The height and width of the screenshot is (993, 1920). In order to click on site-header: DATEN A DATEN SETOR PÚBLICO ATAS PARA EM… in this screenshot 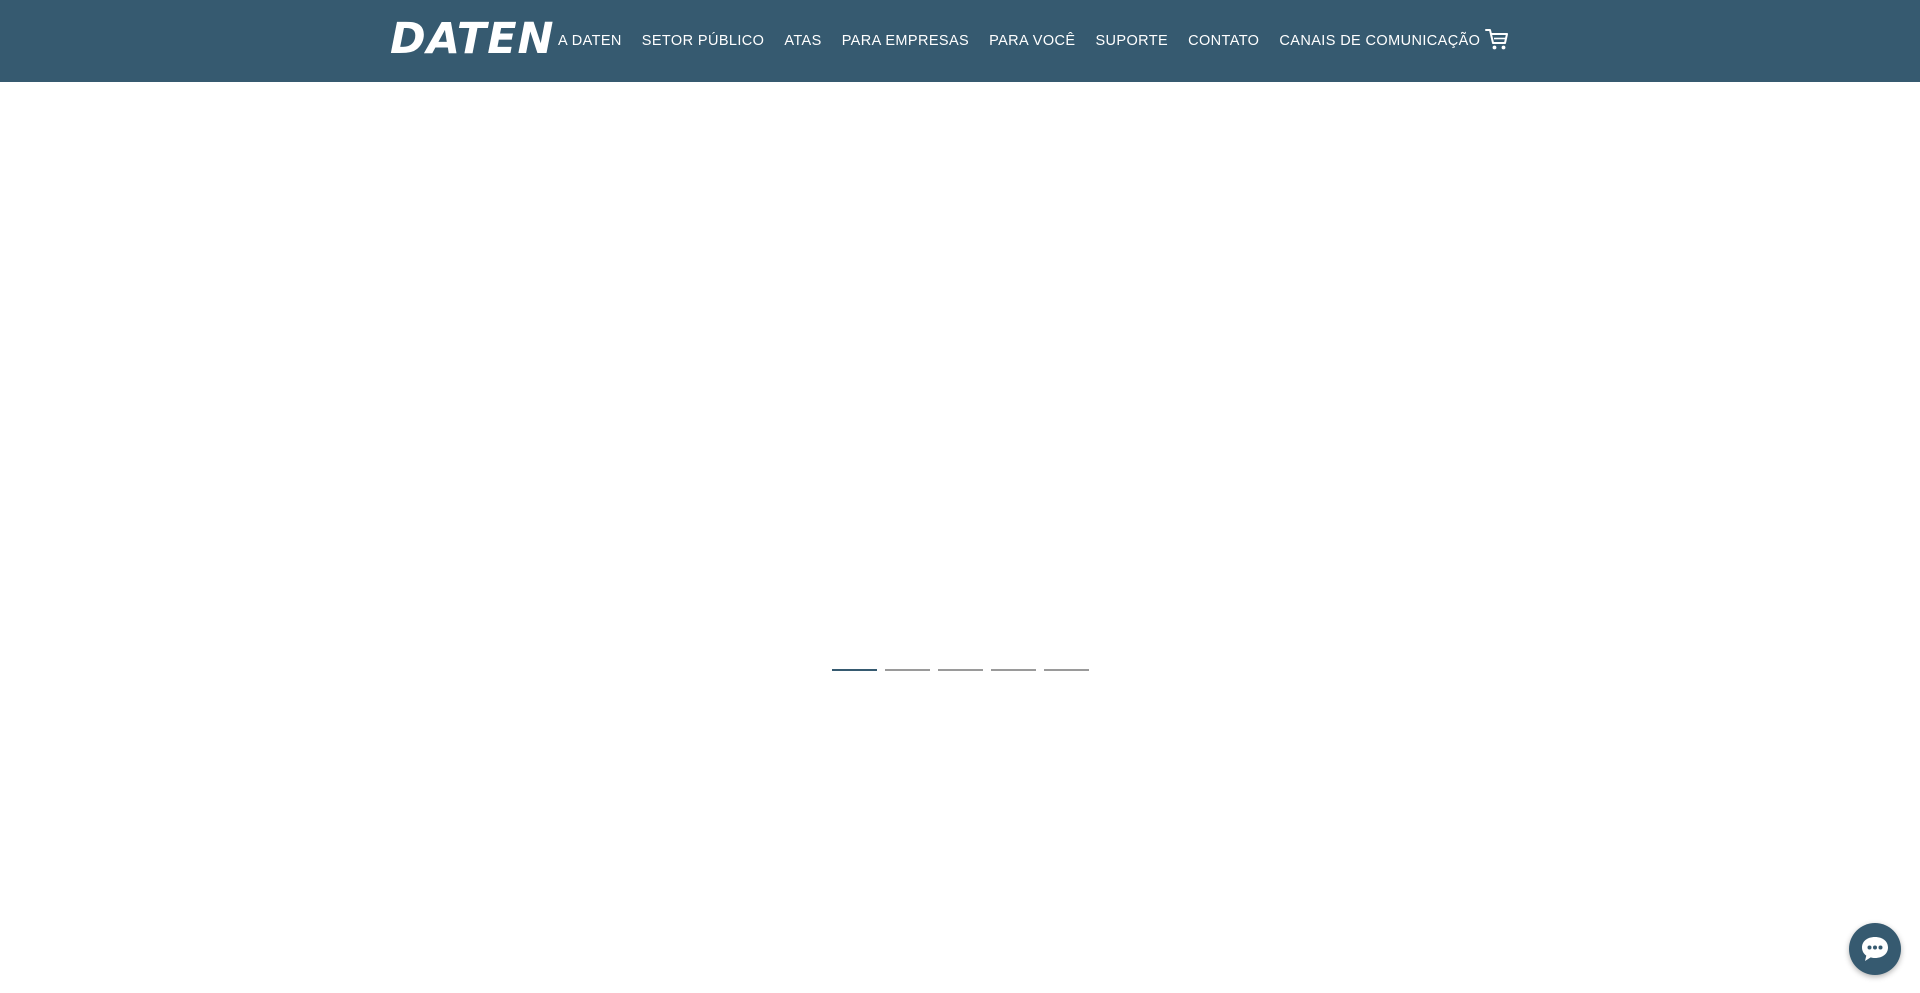, I will do `click(960, 41)`.